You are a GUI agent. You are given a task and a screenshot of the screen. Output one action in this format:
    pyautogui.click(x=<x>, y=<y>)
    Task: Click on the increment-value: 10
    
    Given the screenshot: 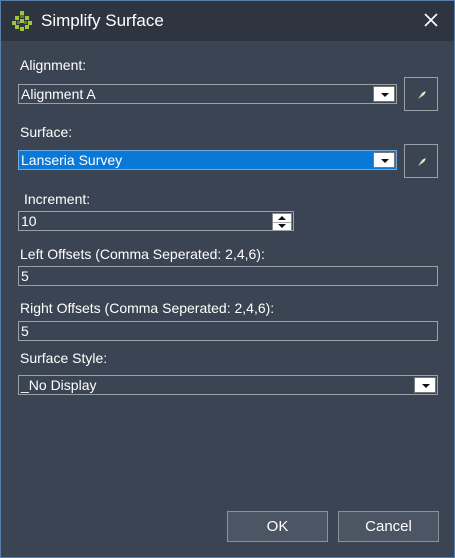 What is the action you would take?
    pyautogui.click(x=29, y=221)
    